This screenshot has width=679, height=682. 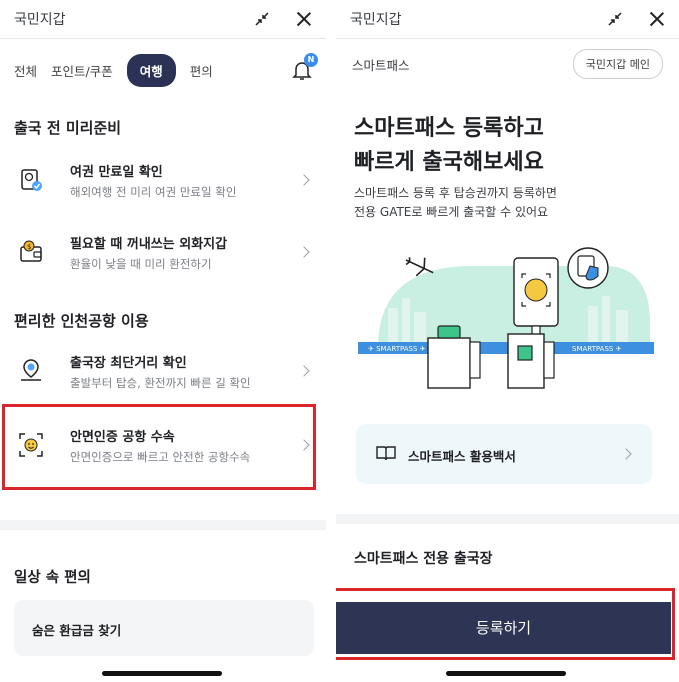 I want to click on map-pin-icon, so click(x=31, y=370).